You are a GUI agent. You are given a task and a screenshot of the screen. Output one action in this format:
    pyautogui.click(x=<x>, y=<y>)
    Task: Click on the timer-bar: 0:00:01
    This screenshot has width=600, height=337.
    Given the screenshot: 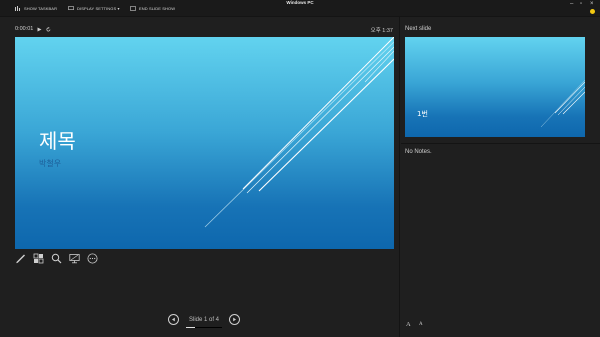 What is the action you would take?
    pyautogui.click(x=33, y=29)
    